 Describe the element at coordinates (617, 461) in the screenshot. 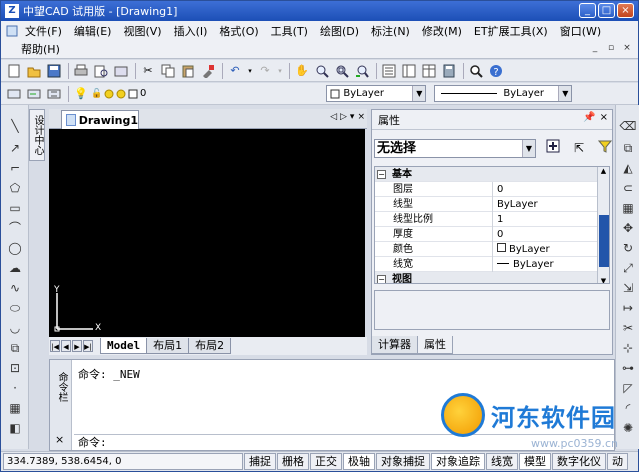

I see `dynamic-toggle: 动` at that location.